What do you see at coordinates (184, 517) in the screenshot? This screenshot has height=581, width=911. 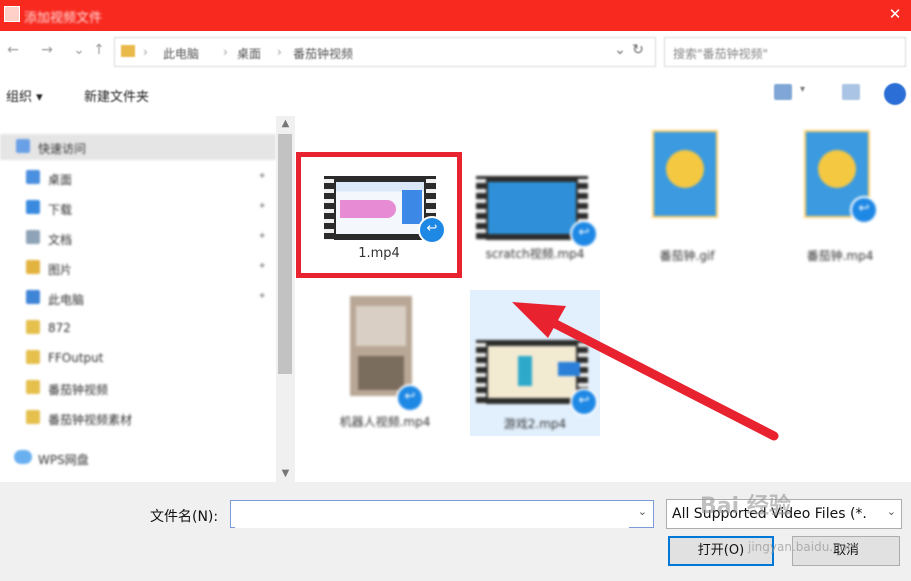 I see `filename-label: 文件名(N):` at bounding box center [184, 517].